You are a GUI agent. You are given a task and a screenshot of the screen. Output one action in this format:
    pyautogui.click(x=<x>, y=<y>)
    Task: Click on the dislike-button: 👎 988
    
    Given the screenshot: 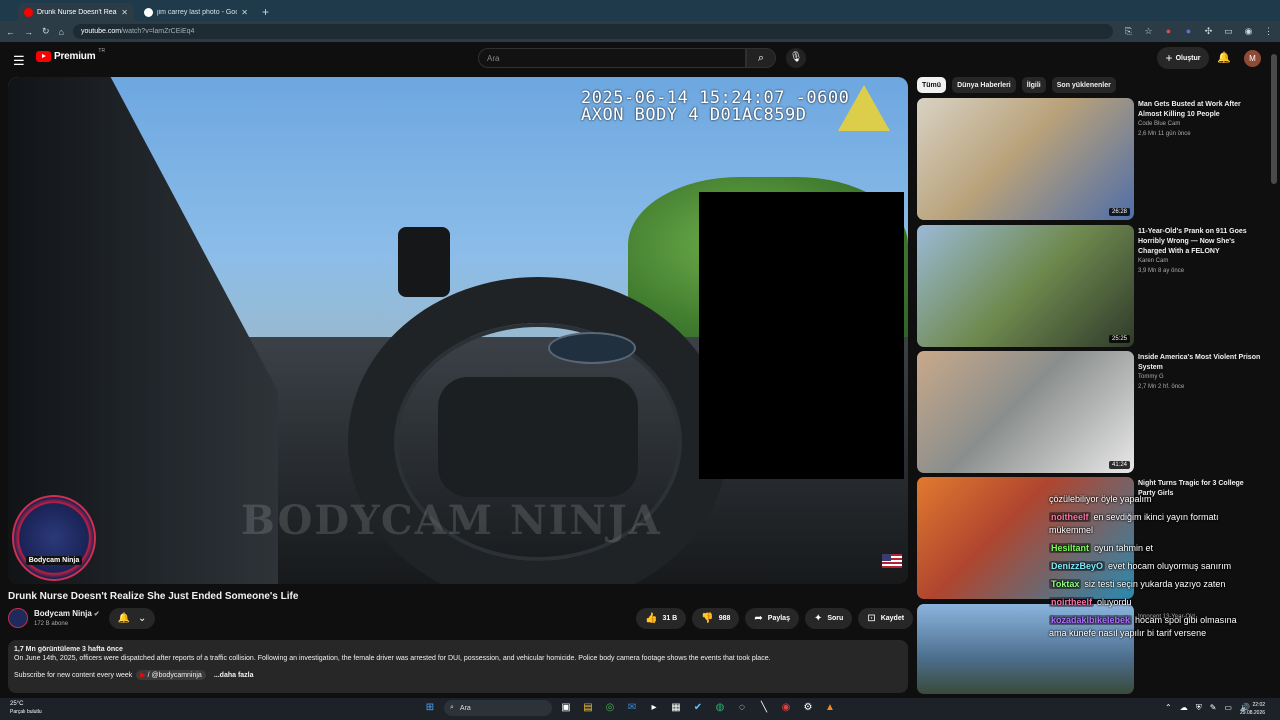 What is the action you would take?
    pyautogui.click(x=716, y=618)
    